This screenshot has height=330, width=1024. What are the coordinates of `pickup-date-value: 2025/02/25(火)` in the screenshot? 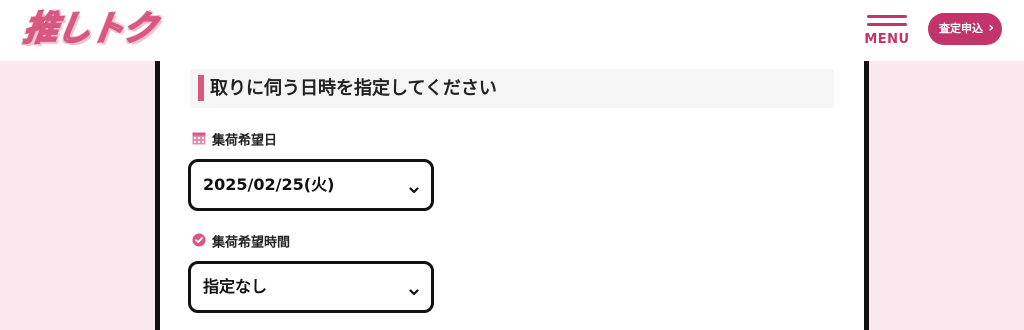 It's located at (269, 184).